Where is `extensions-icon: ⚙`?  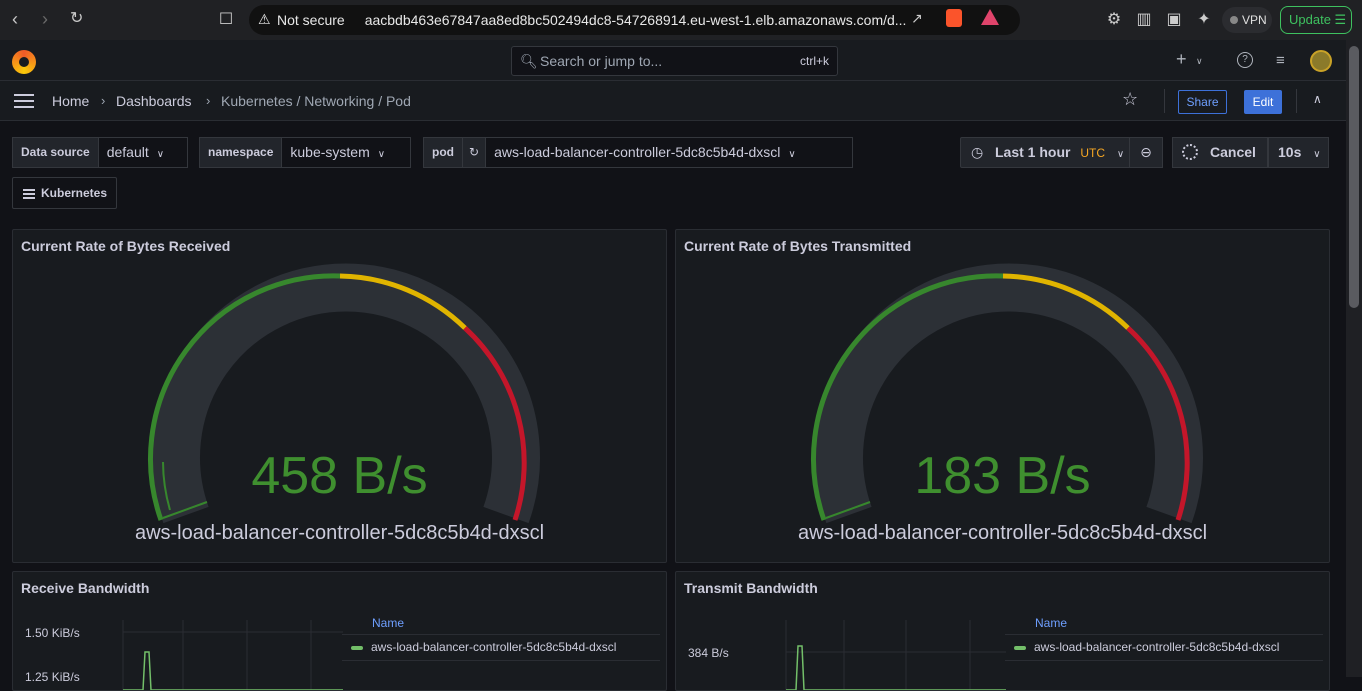
extensions-icon: ⚙ is located at coordinates (1114, 20).